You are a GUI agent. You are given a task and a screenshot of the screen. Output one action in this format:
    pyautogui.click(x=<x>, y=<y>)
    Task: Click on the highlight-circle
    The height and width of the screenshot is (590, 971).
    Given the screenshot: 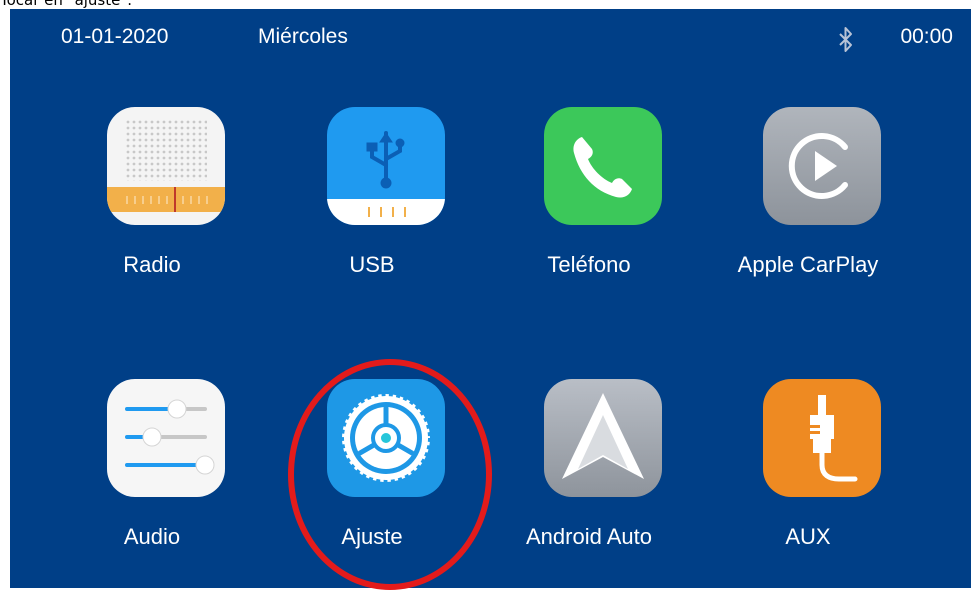 What is the action you would take?
    pyautogui.click(x=390, y=474)
    